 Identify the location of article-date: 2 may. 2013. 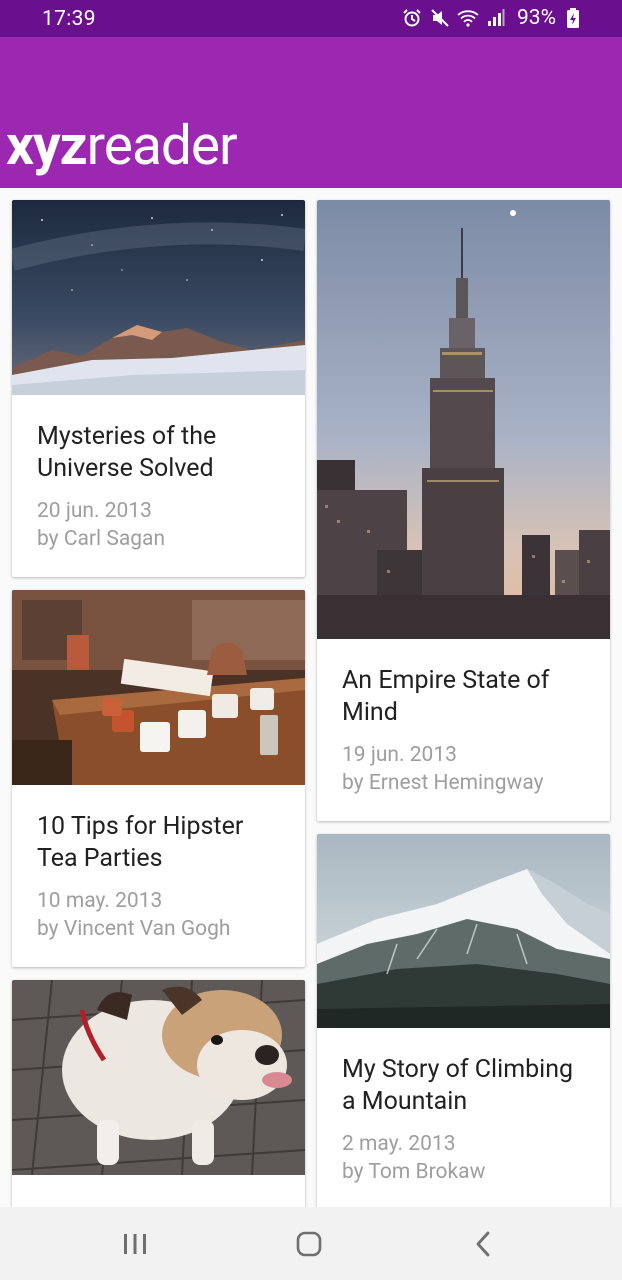
(399, 1144).